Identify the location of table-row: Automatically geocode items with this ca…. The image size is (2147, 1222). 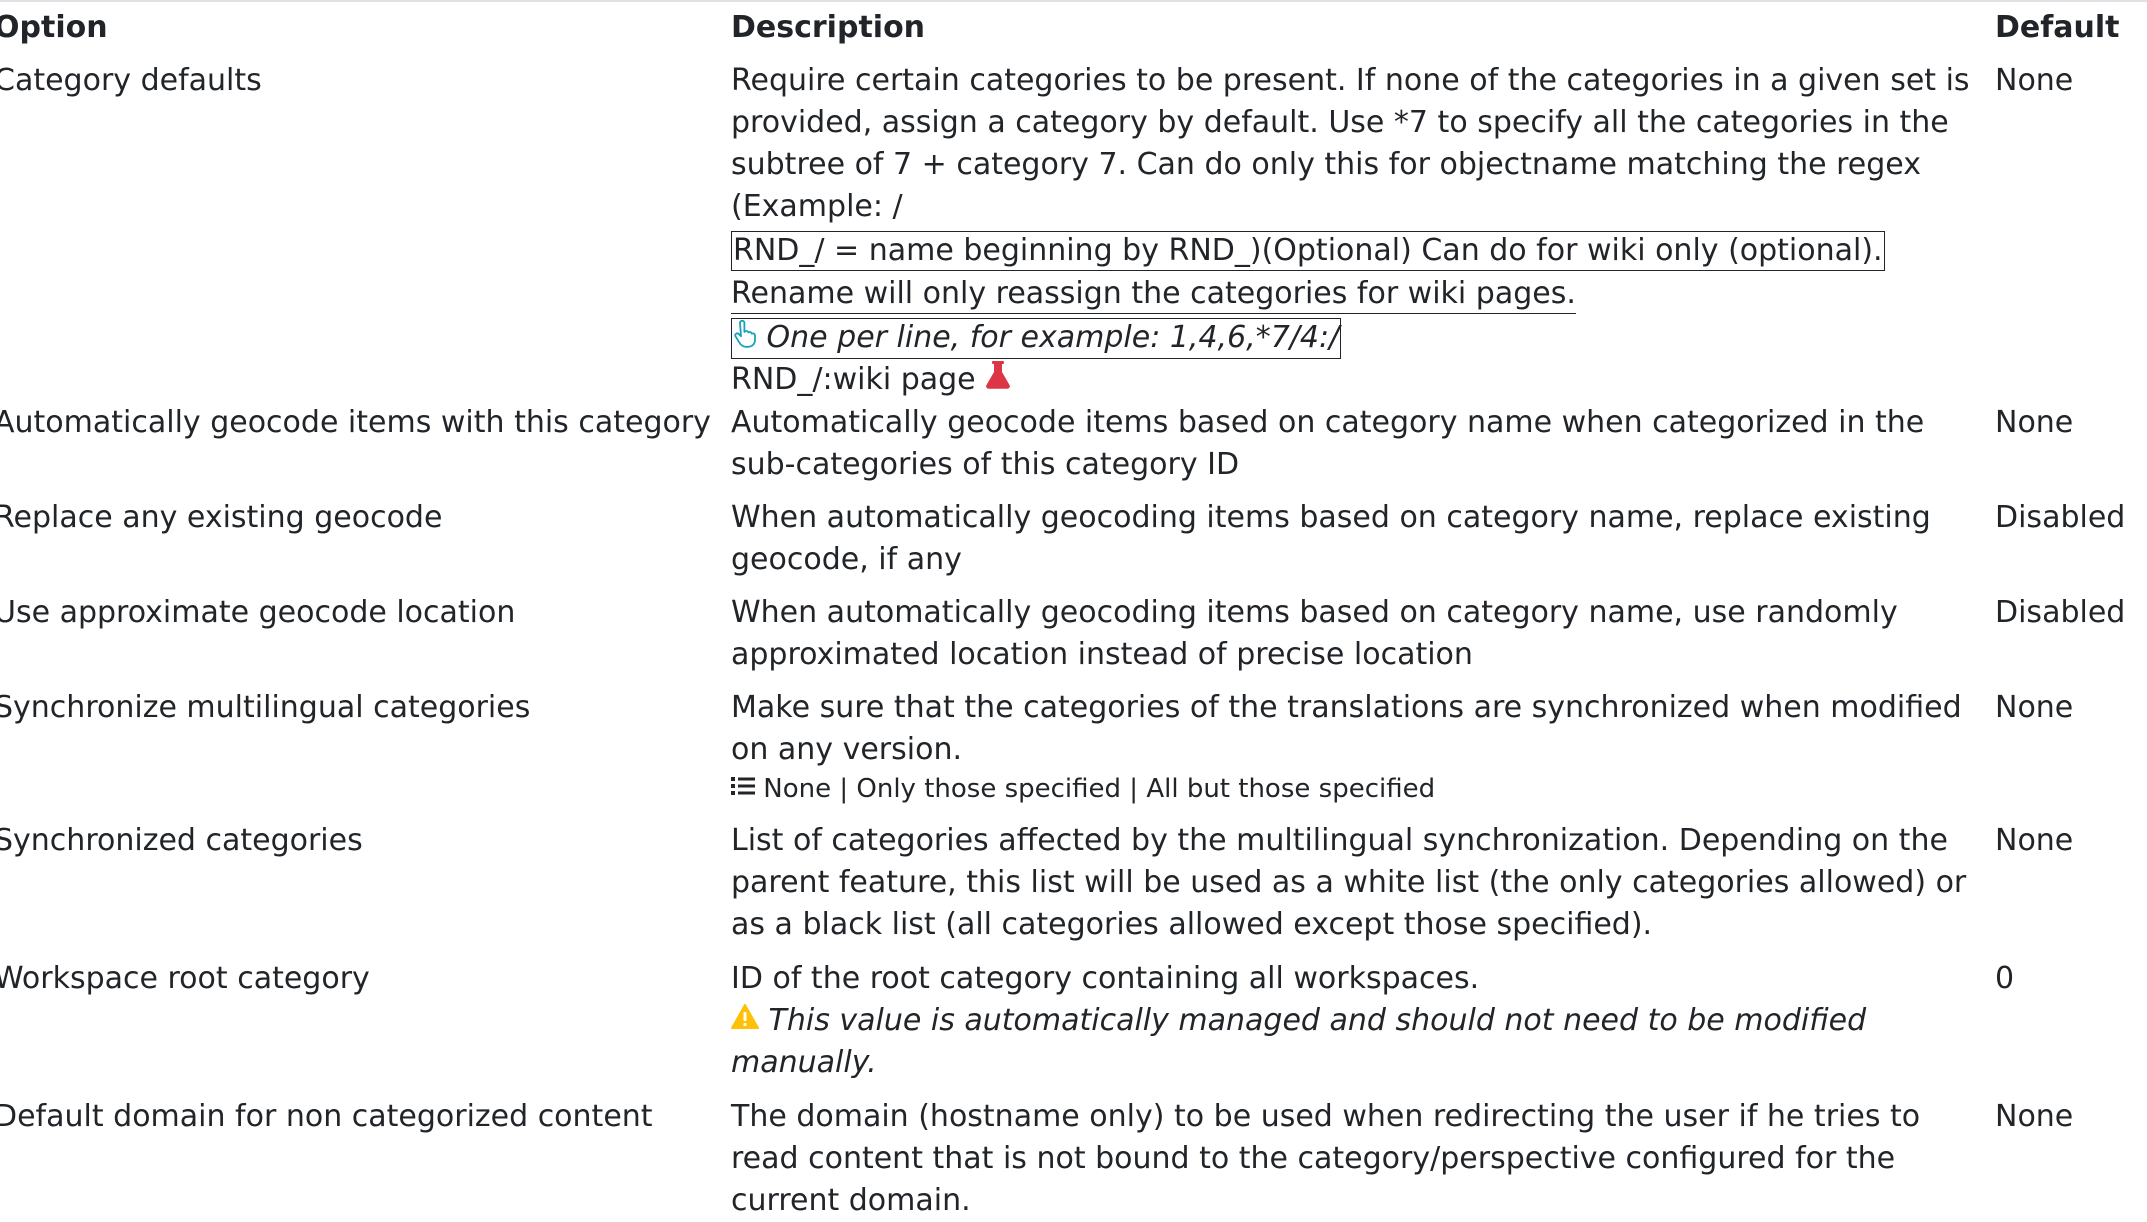
(1073, 449).